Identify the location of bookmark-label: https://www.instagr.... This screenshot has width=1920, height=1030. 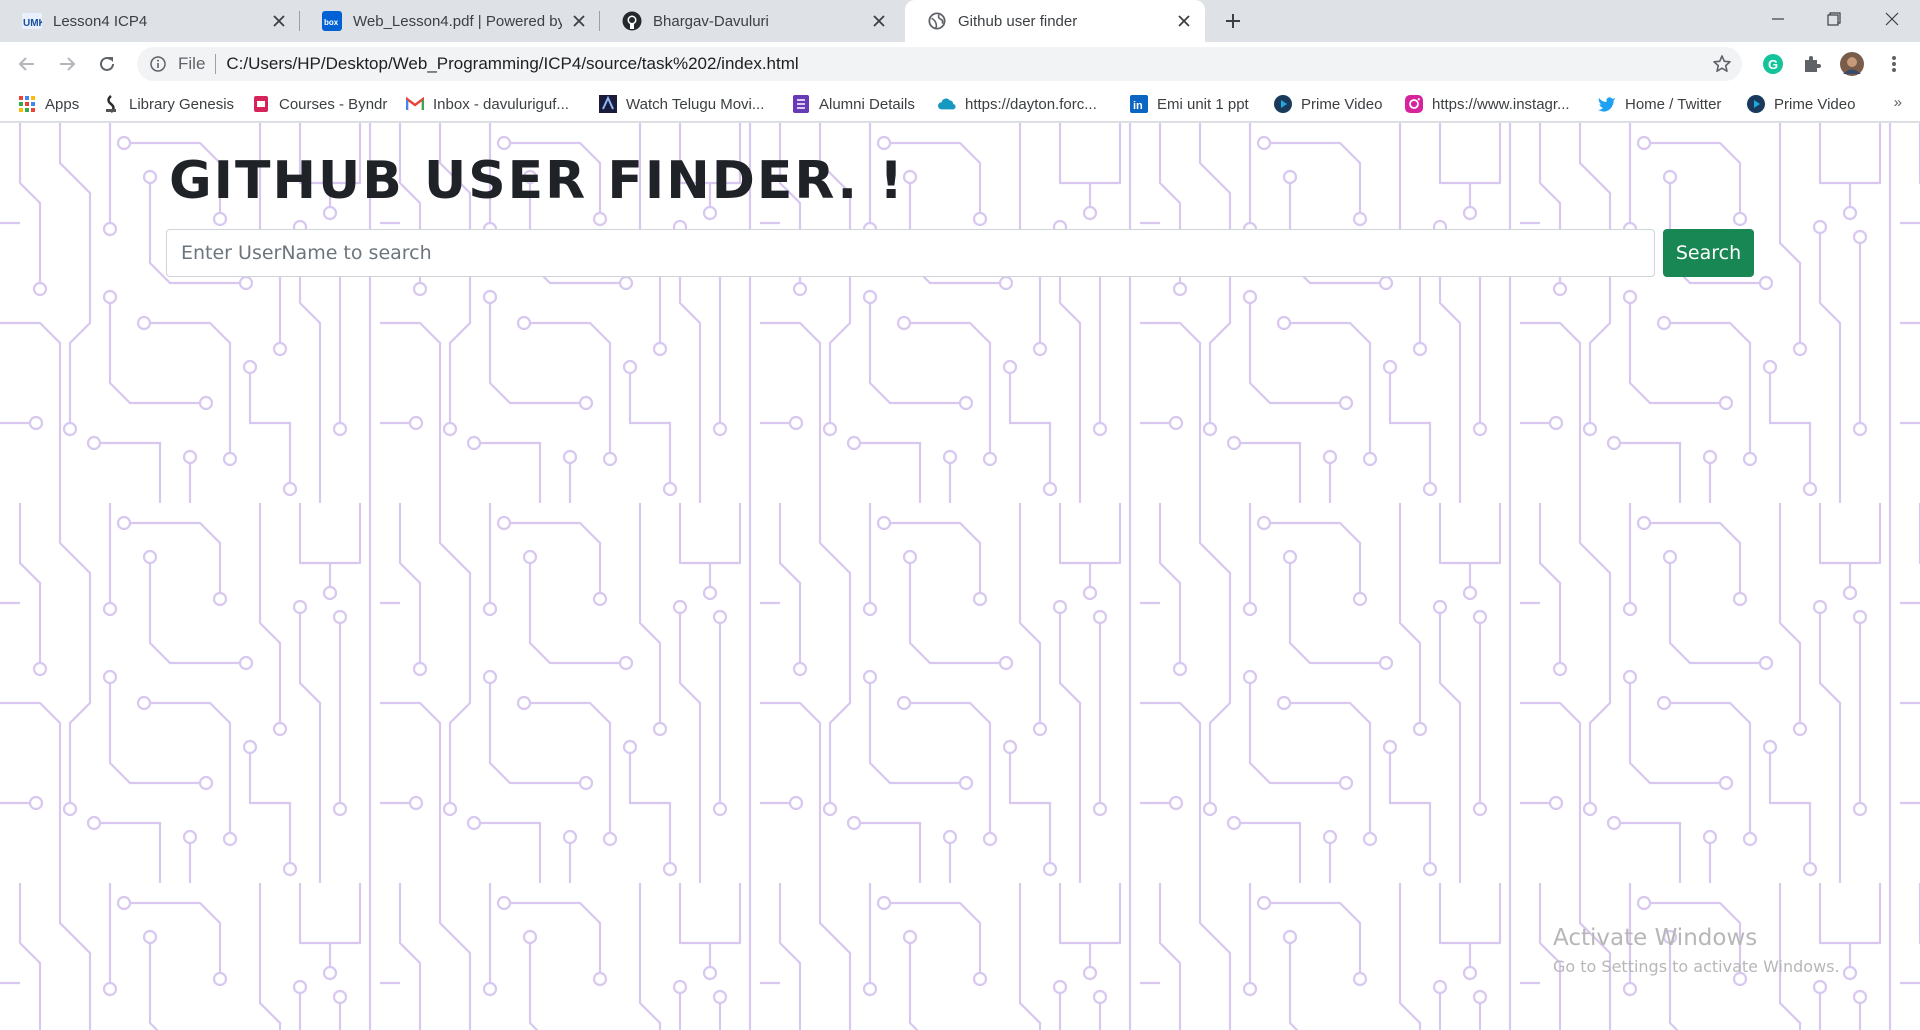
(1501, 104).